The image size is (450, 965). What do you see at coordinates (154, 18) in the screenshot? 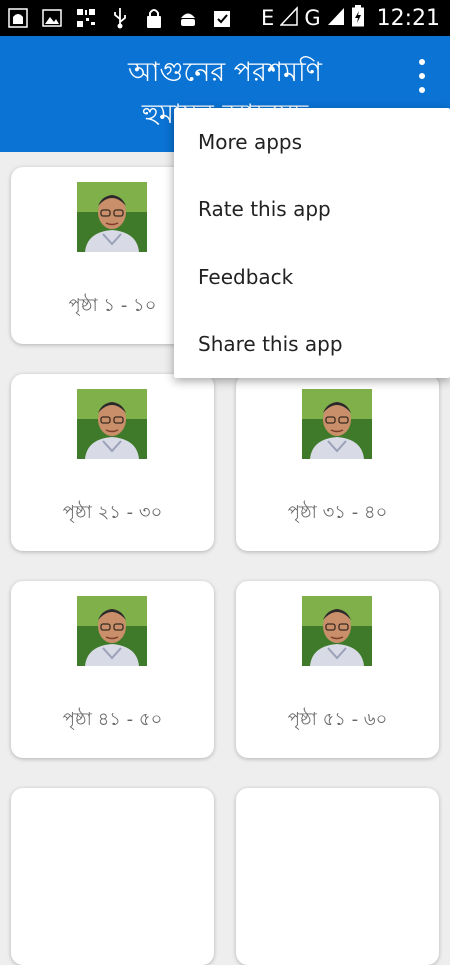
I see `lock-icon` at bounding box center [154, 18].